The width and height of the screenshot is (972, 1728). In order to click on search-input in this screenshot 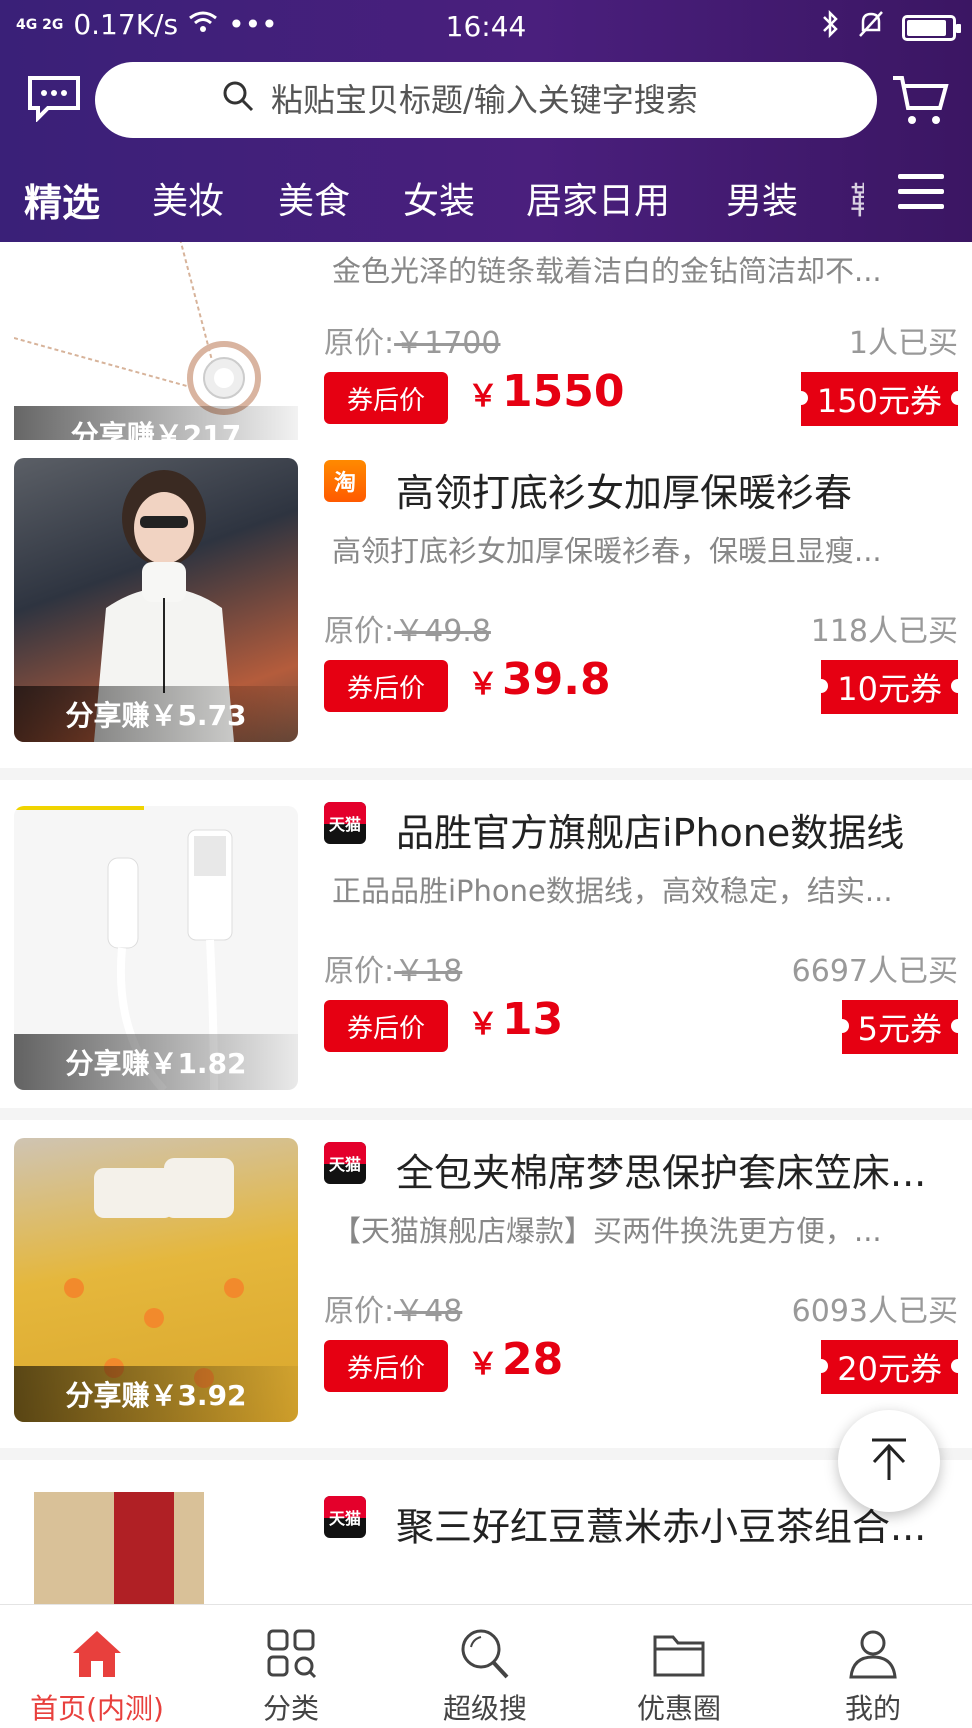, I will do `click(511, 100)`.